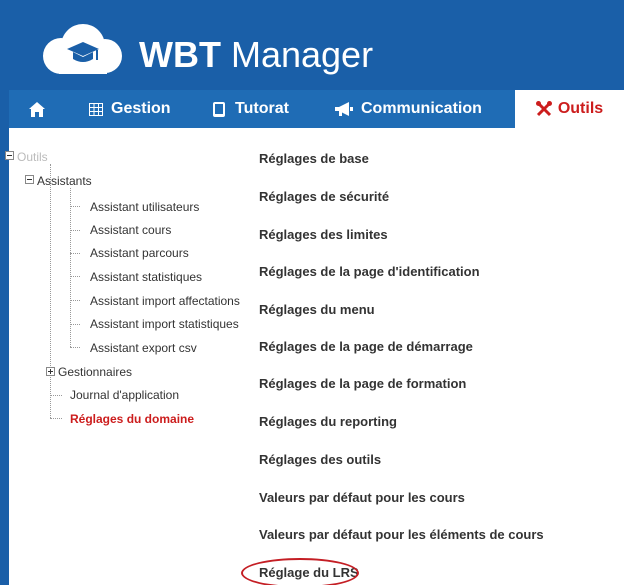 The width and height of the screenshot is (624, 585). I want to click on nav-home, so click(41, 109).